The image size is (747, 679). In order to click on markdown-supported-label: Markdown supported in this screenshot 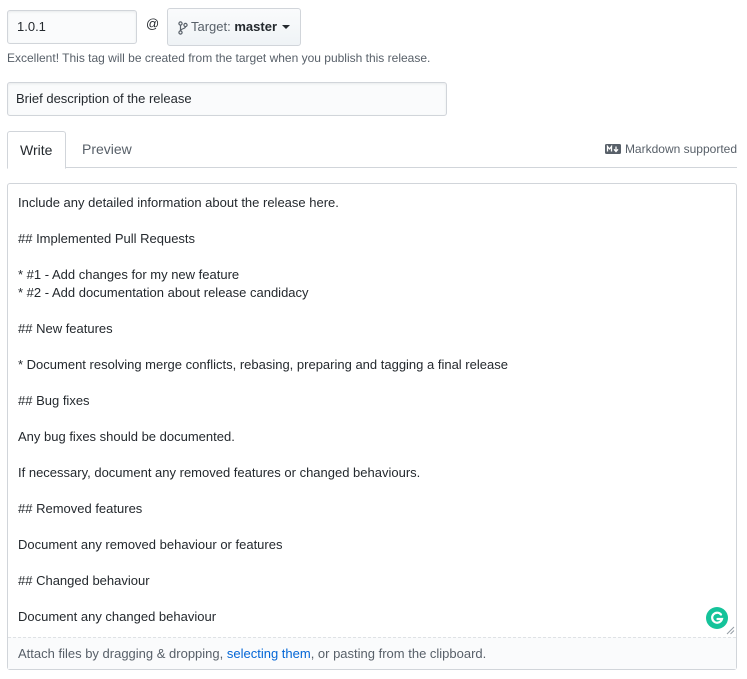, I will do `click(680, 149)`.